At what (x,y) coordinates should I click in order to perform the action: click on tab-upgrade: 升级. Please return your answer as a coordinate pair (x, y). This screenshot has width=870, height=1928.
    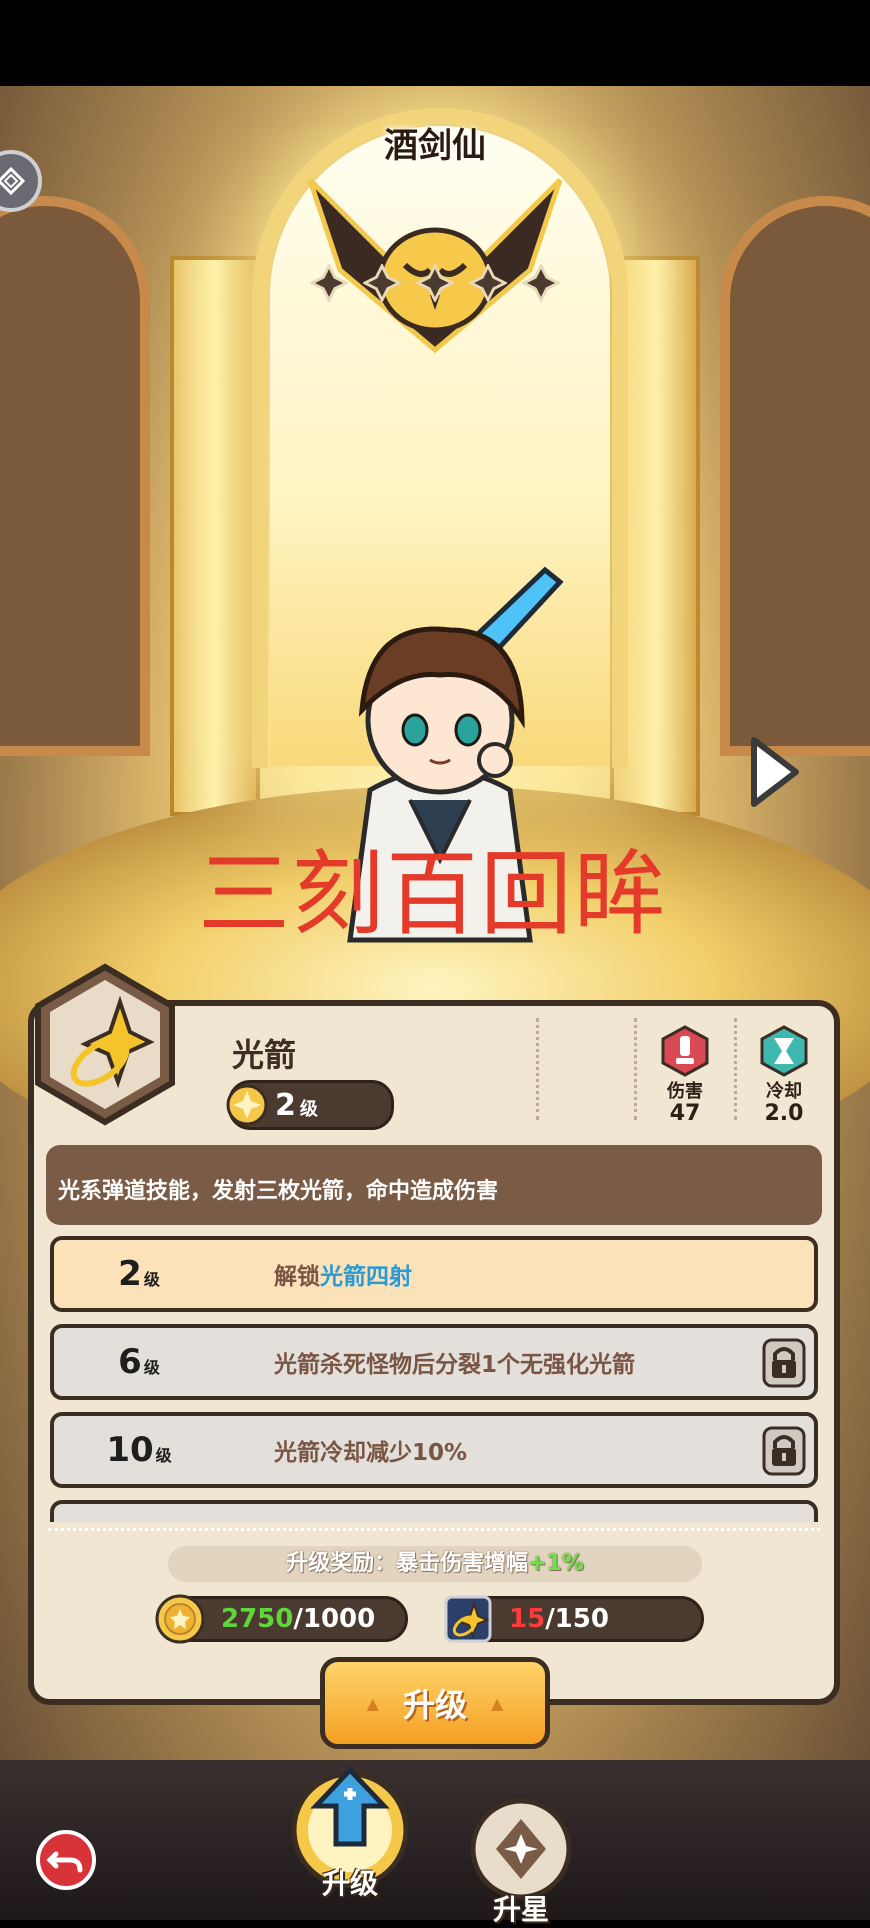
    Looking at the image, I should click on (350, 1831).